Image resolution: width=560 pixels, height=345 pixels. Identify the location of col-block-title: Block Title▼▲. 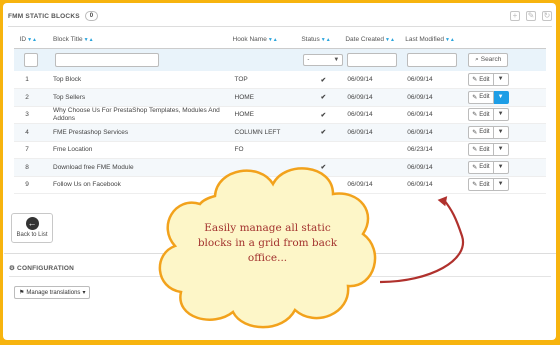
(136, 40).